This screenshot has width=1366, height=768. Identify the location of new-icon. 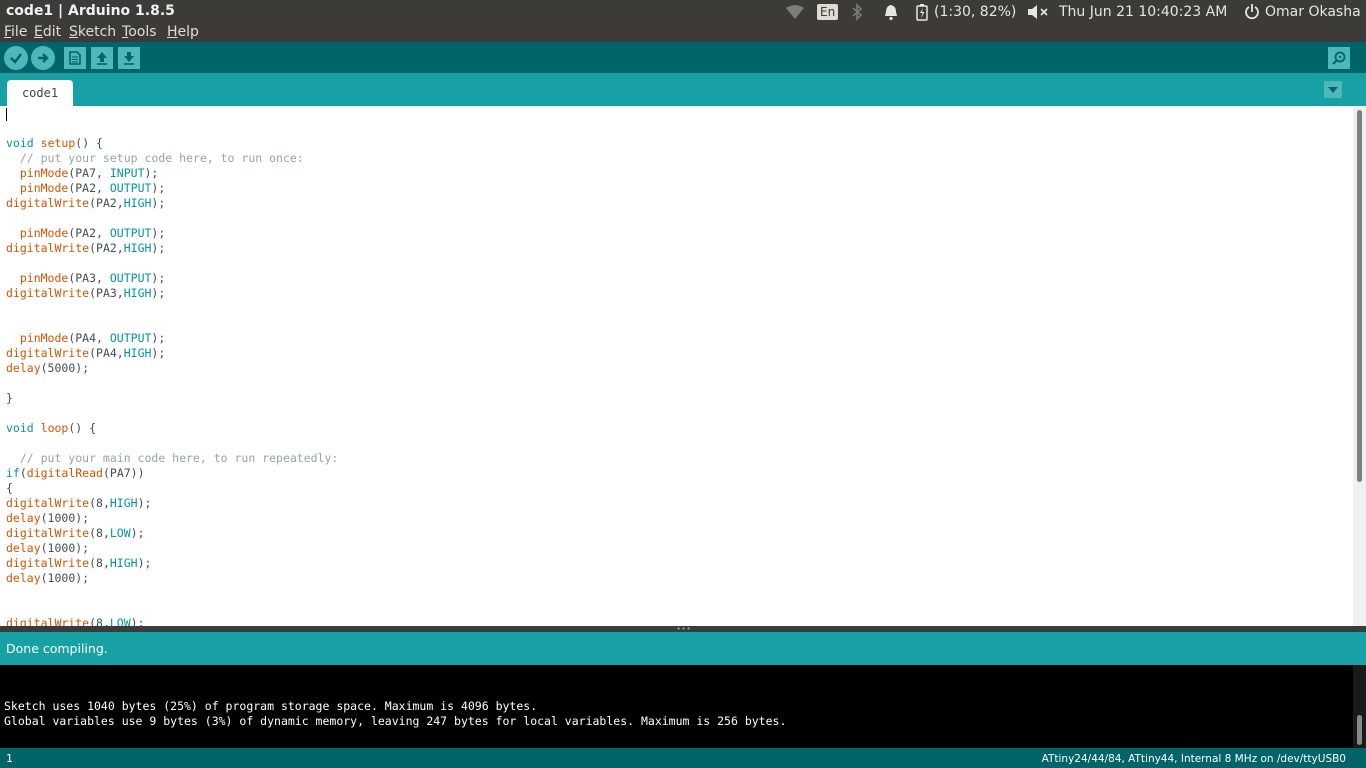
(75, 58).